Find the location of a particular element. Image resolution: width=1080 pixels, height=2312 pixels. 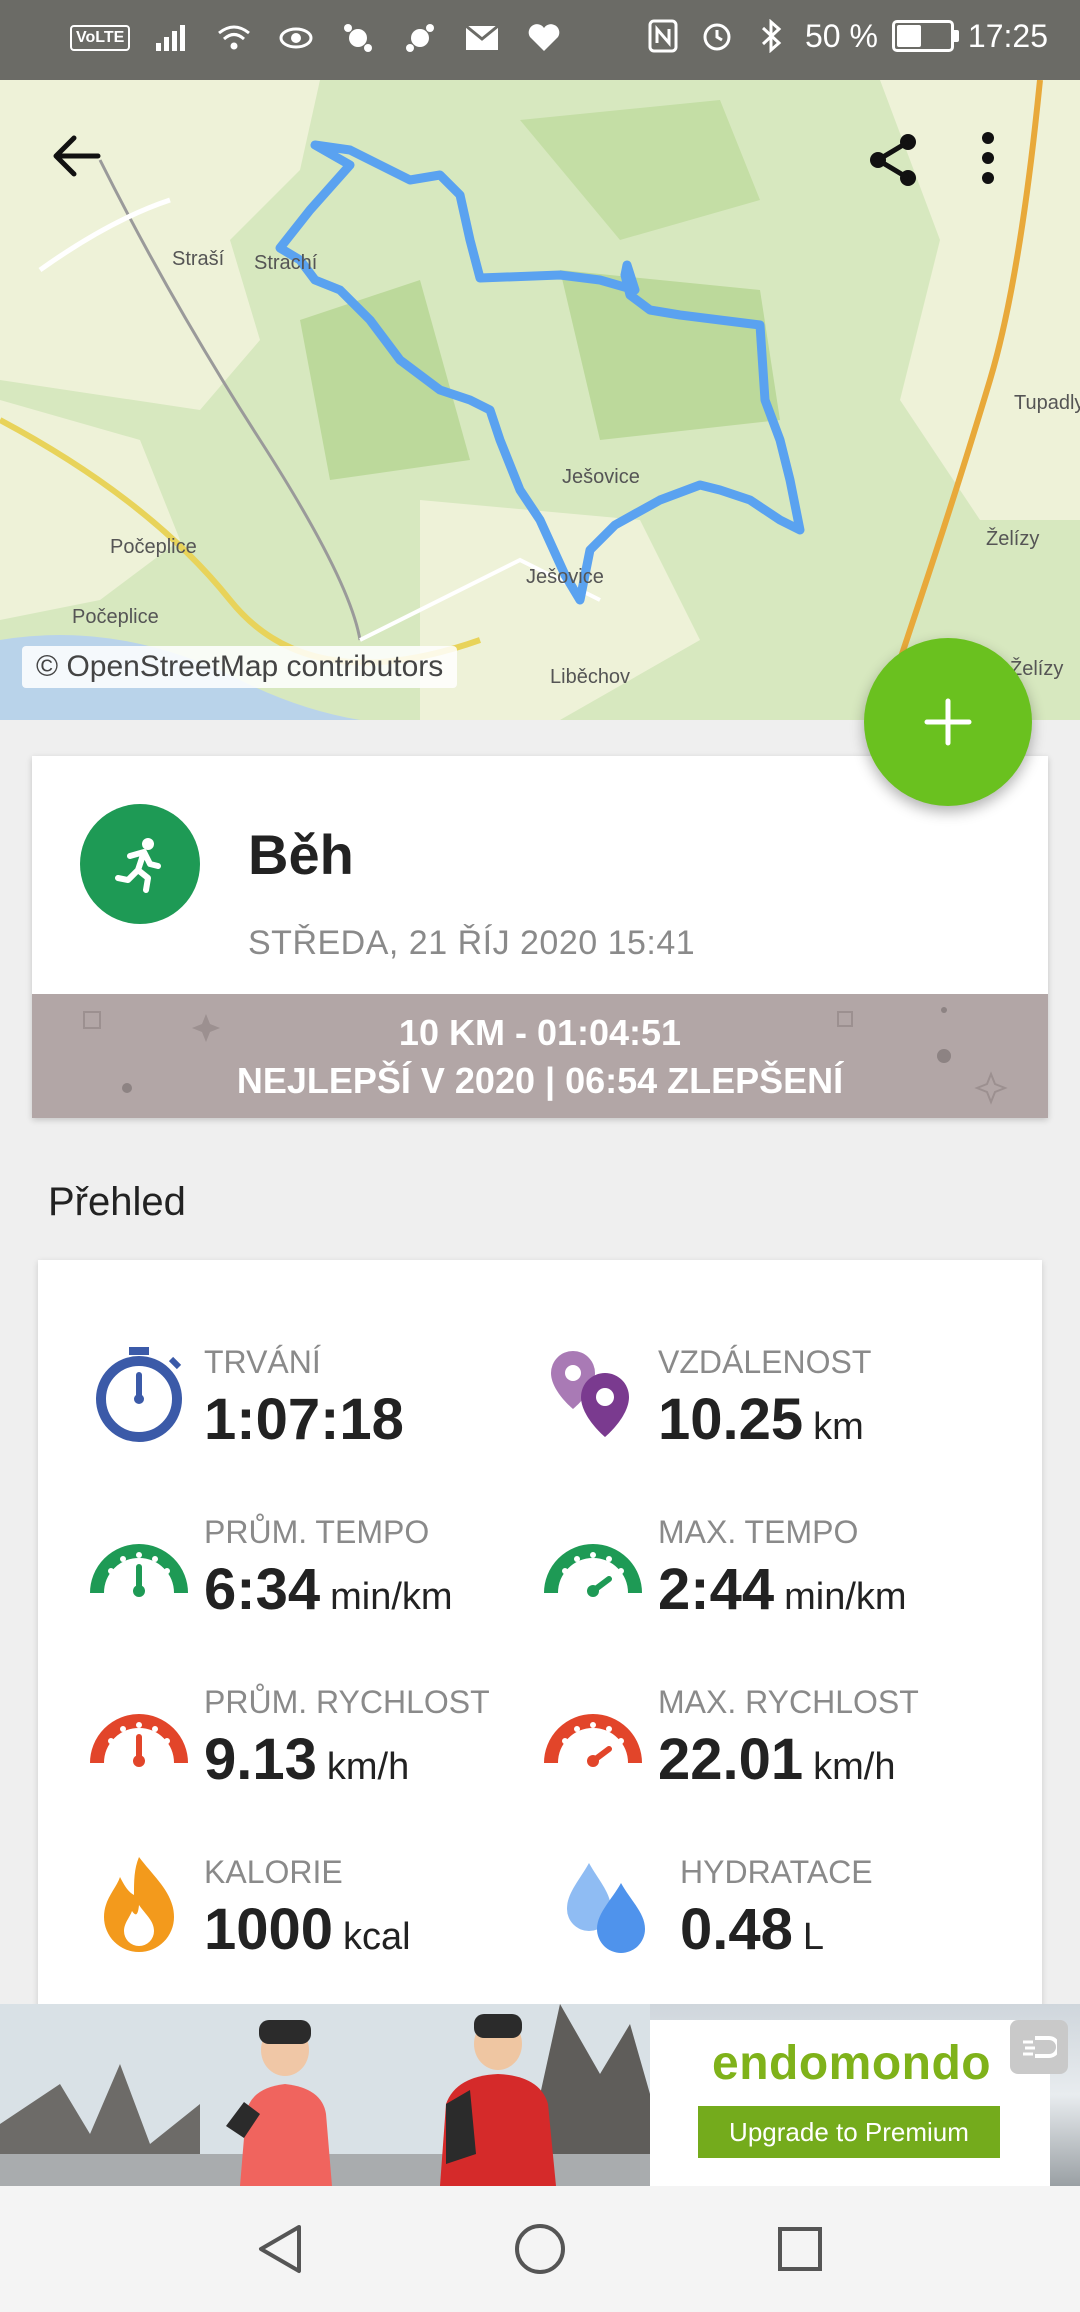

flame-icon is located at coordinates (139, 1903).